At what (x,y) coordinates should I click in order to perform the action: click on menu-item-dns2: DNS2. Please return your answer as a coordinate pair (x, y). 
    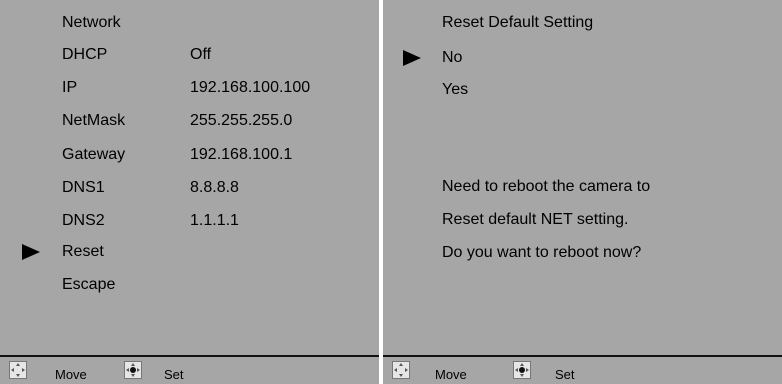
    Looking at the image, I should click on (83, 221).